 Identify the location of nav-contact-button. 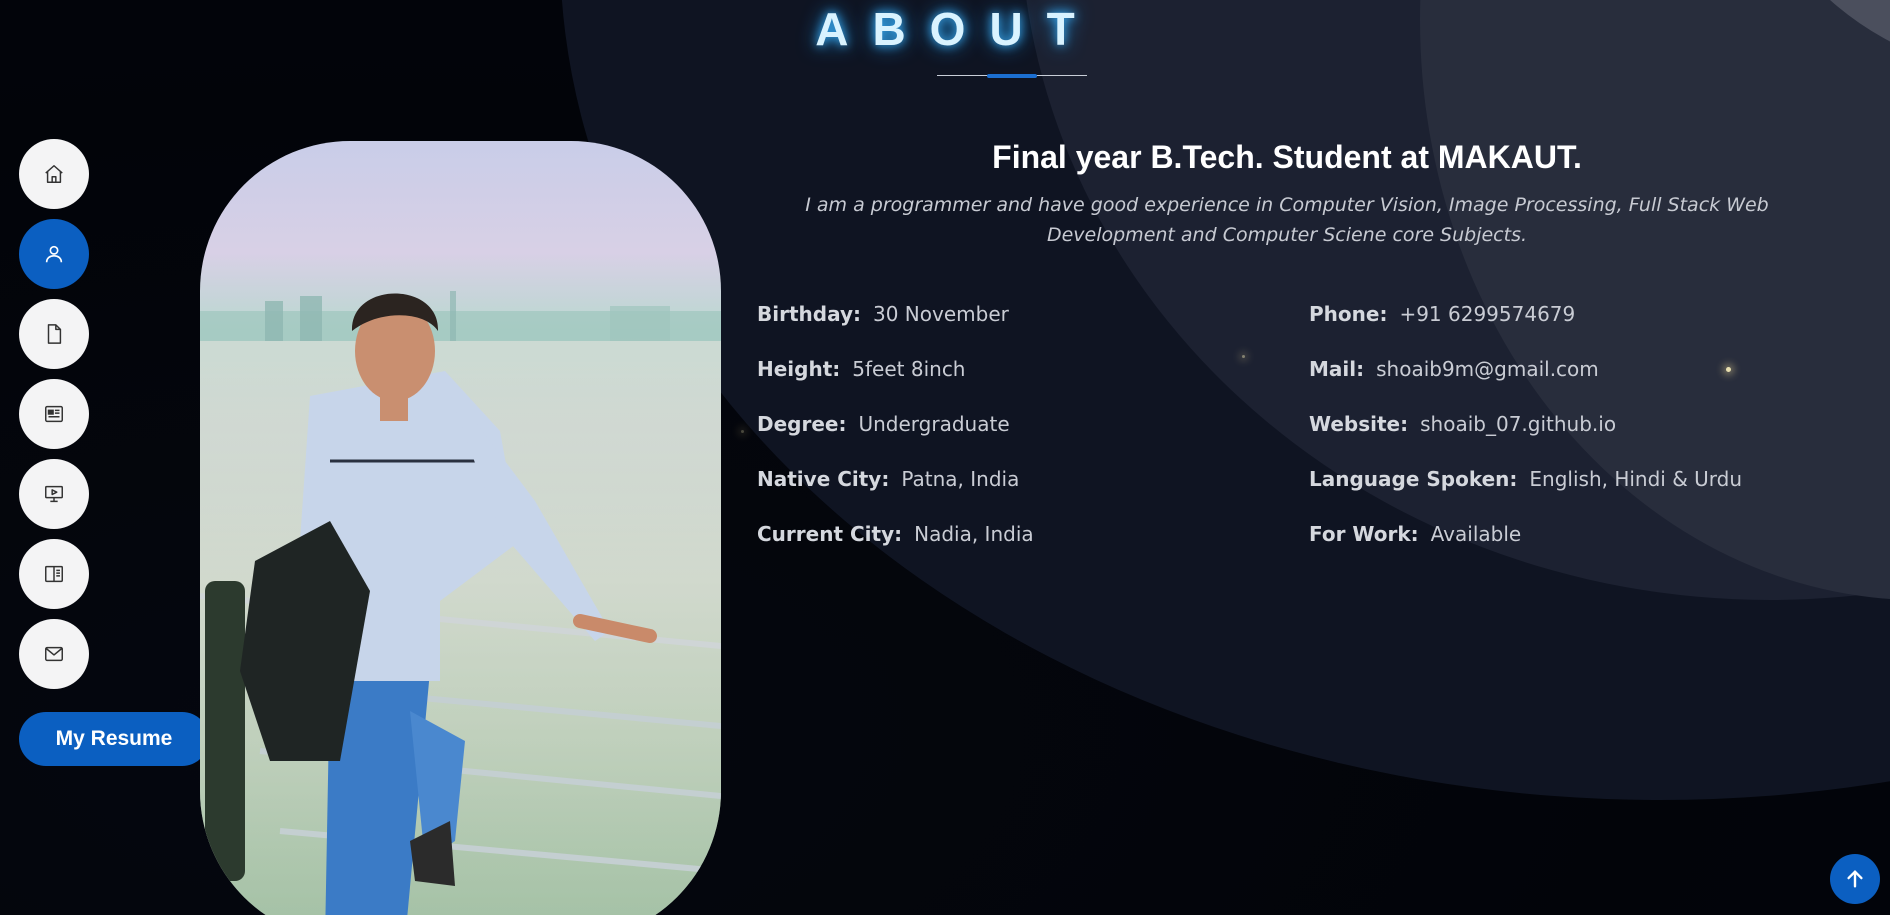
(54, 654).